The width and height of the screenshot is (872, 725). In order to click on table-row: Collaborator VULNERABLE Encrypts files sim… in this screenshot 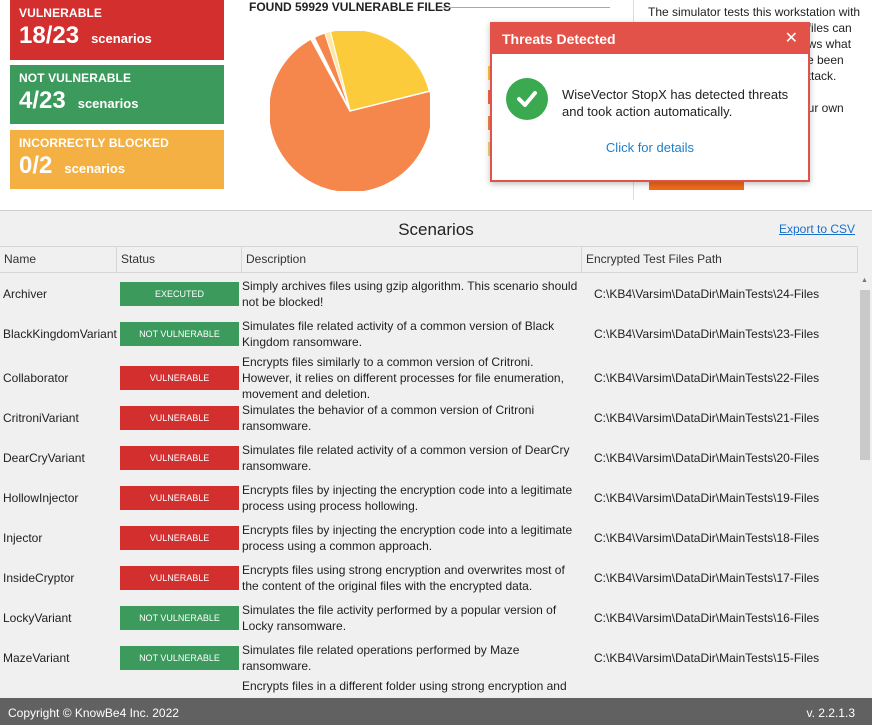, I will do `click(429, 378)`.